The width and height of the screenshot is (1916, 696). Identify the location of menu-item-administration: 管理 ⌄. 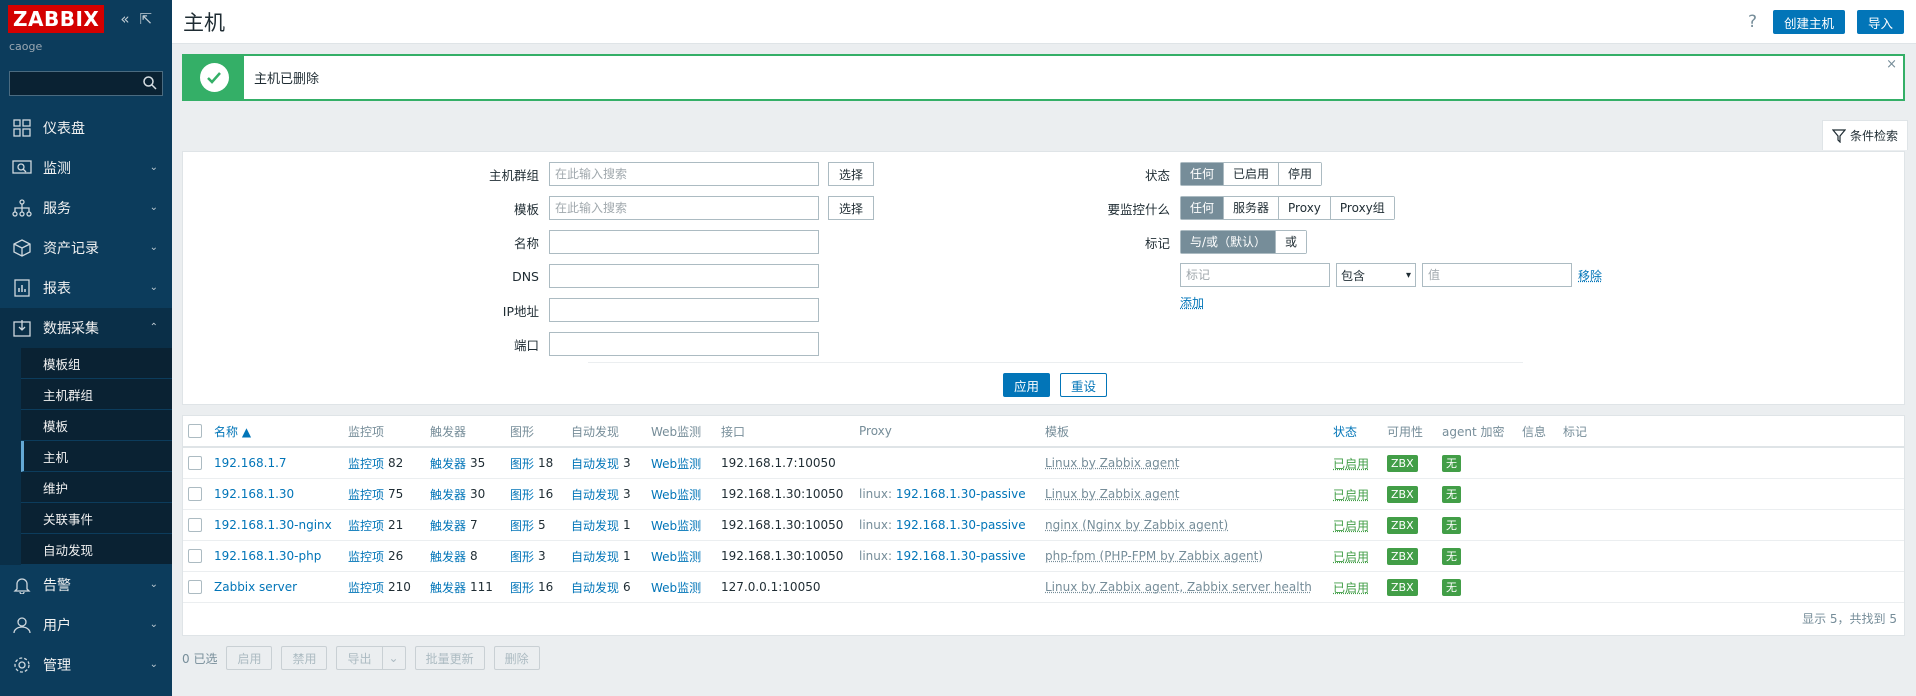
(86, 665).